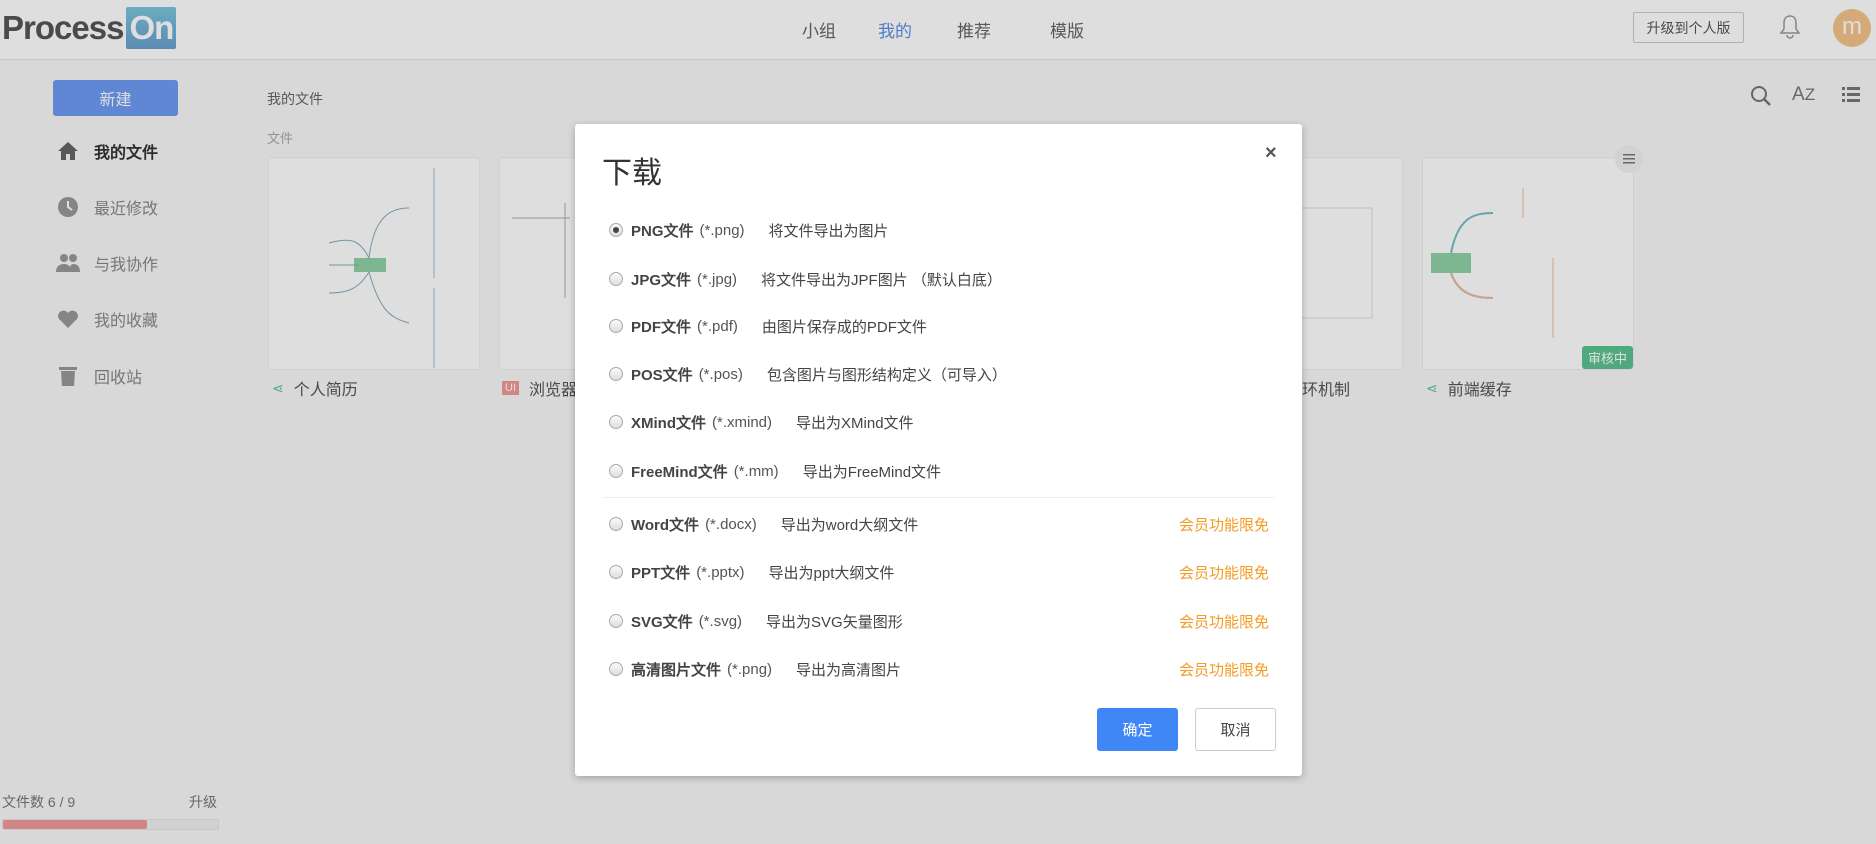  Describe the element at coordinates (720, 572) in the screenshot. I see `format-extension: (*.pptx)` at that location.